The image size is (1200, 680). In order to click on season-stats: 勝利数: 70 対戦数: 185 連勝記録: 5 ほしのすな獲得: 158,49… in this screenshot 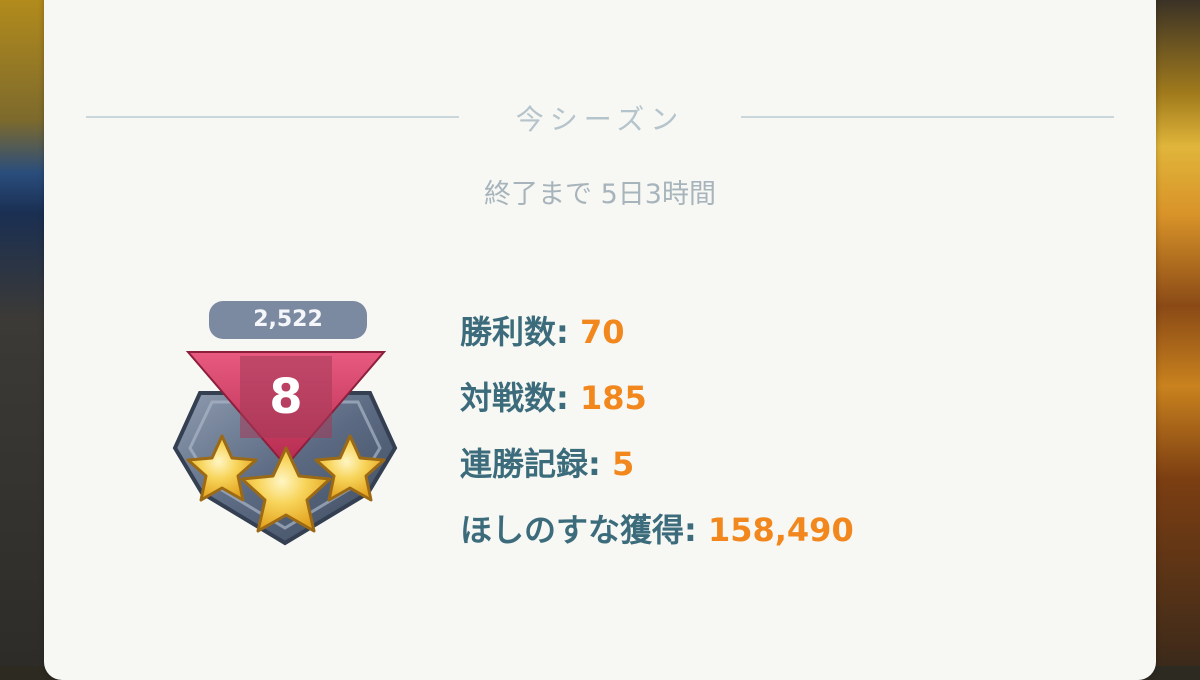, I will do `click(657, 440)`.